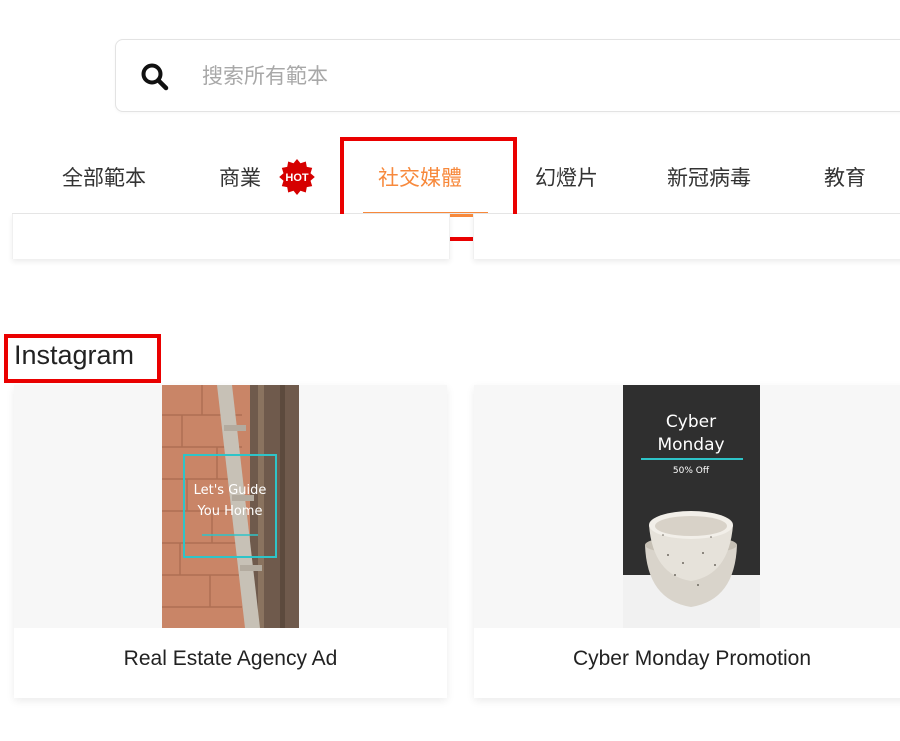 The image size is (900, 741). What do you see at coordinates (686, 236) in the screenshot?
I see `previous-card-stub-right` at bounding box center [686, 236].